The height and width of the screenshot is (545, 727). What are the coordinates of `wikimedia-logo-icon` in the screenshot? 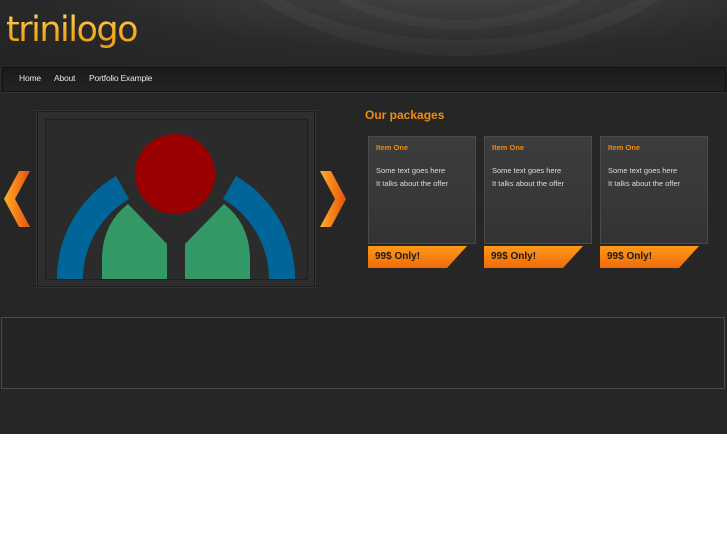 It's located at (176, 206).